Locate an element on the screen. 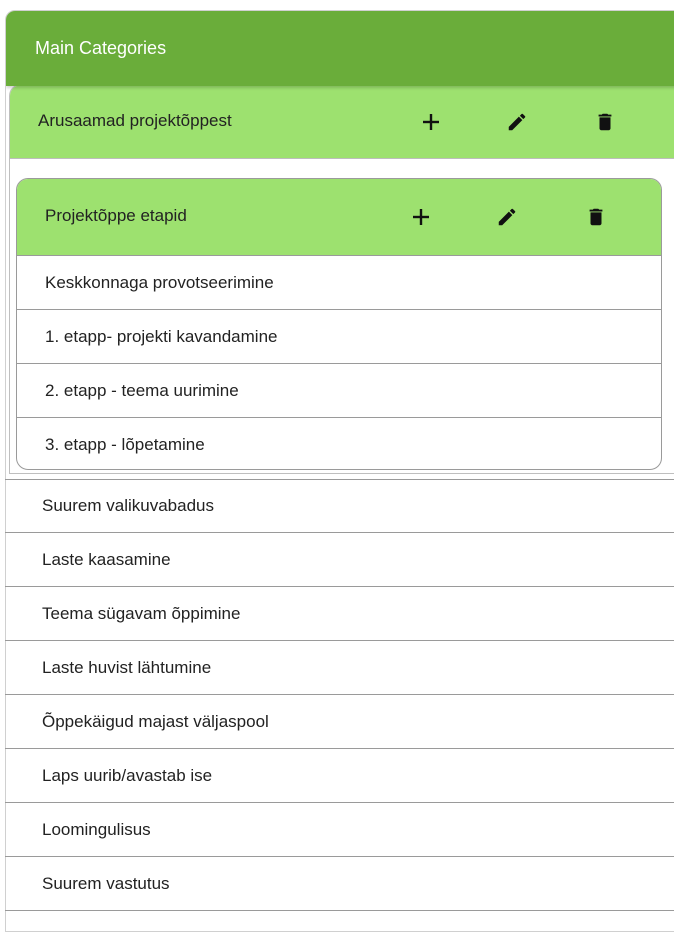  main-categories-title: Main Categories is located at coordinates (101, 48).